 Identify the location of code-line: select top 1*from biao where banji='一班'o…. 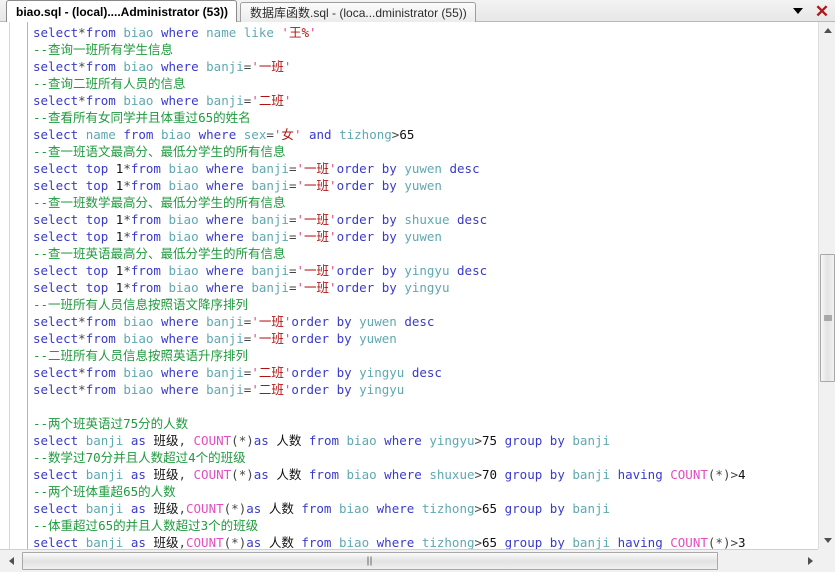
(389, 168).